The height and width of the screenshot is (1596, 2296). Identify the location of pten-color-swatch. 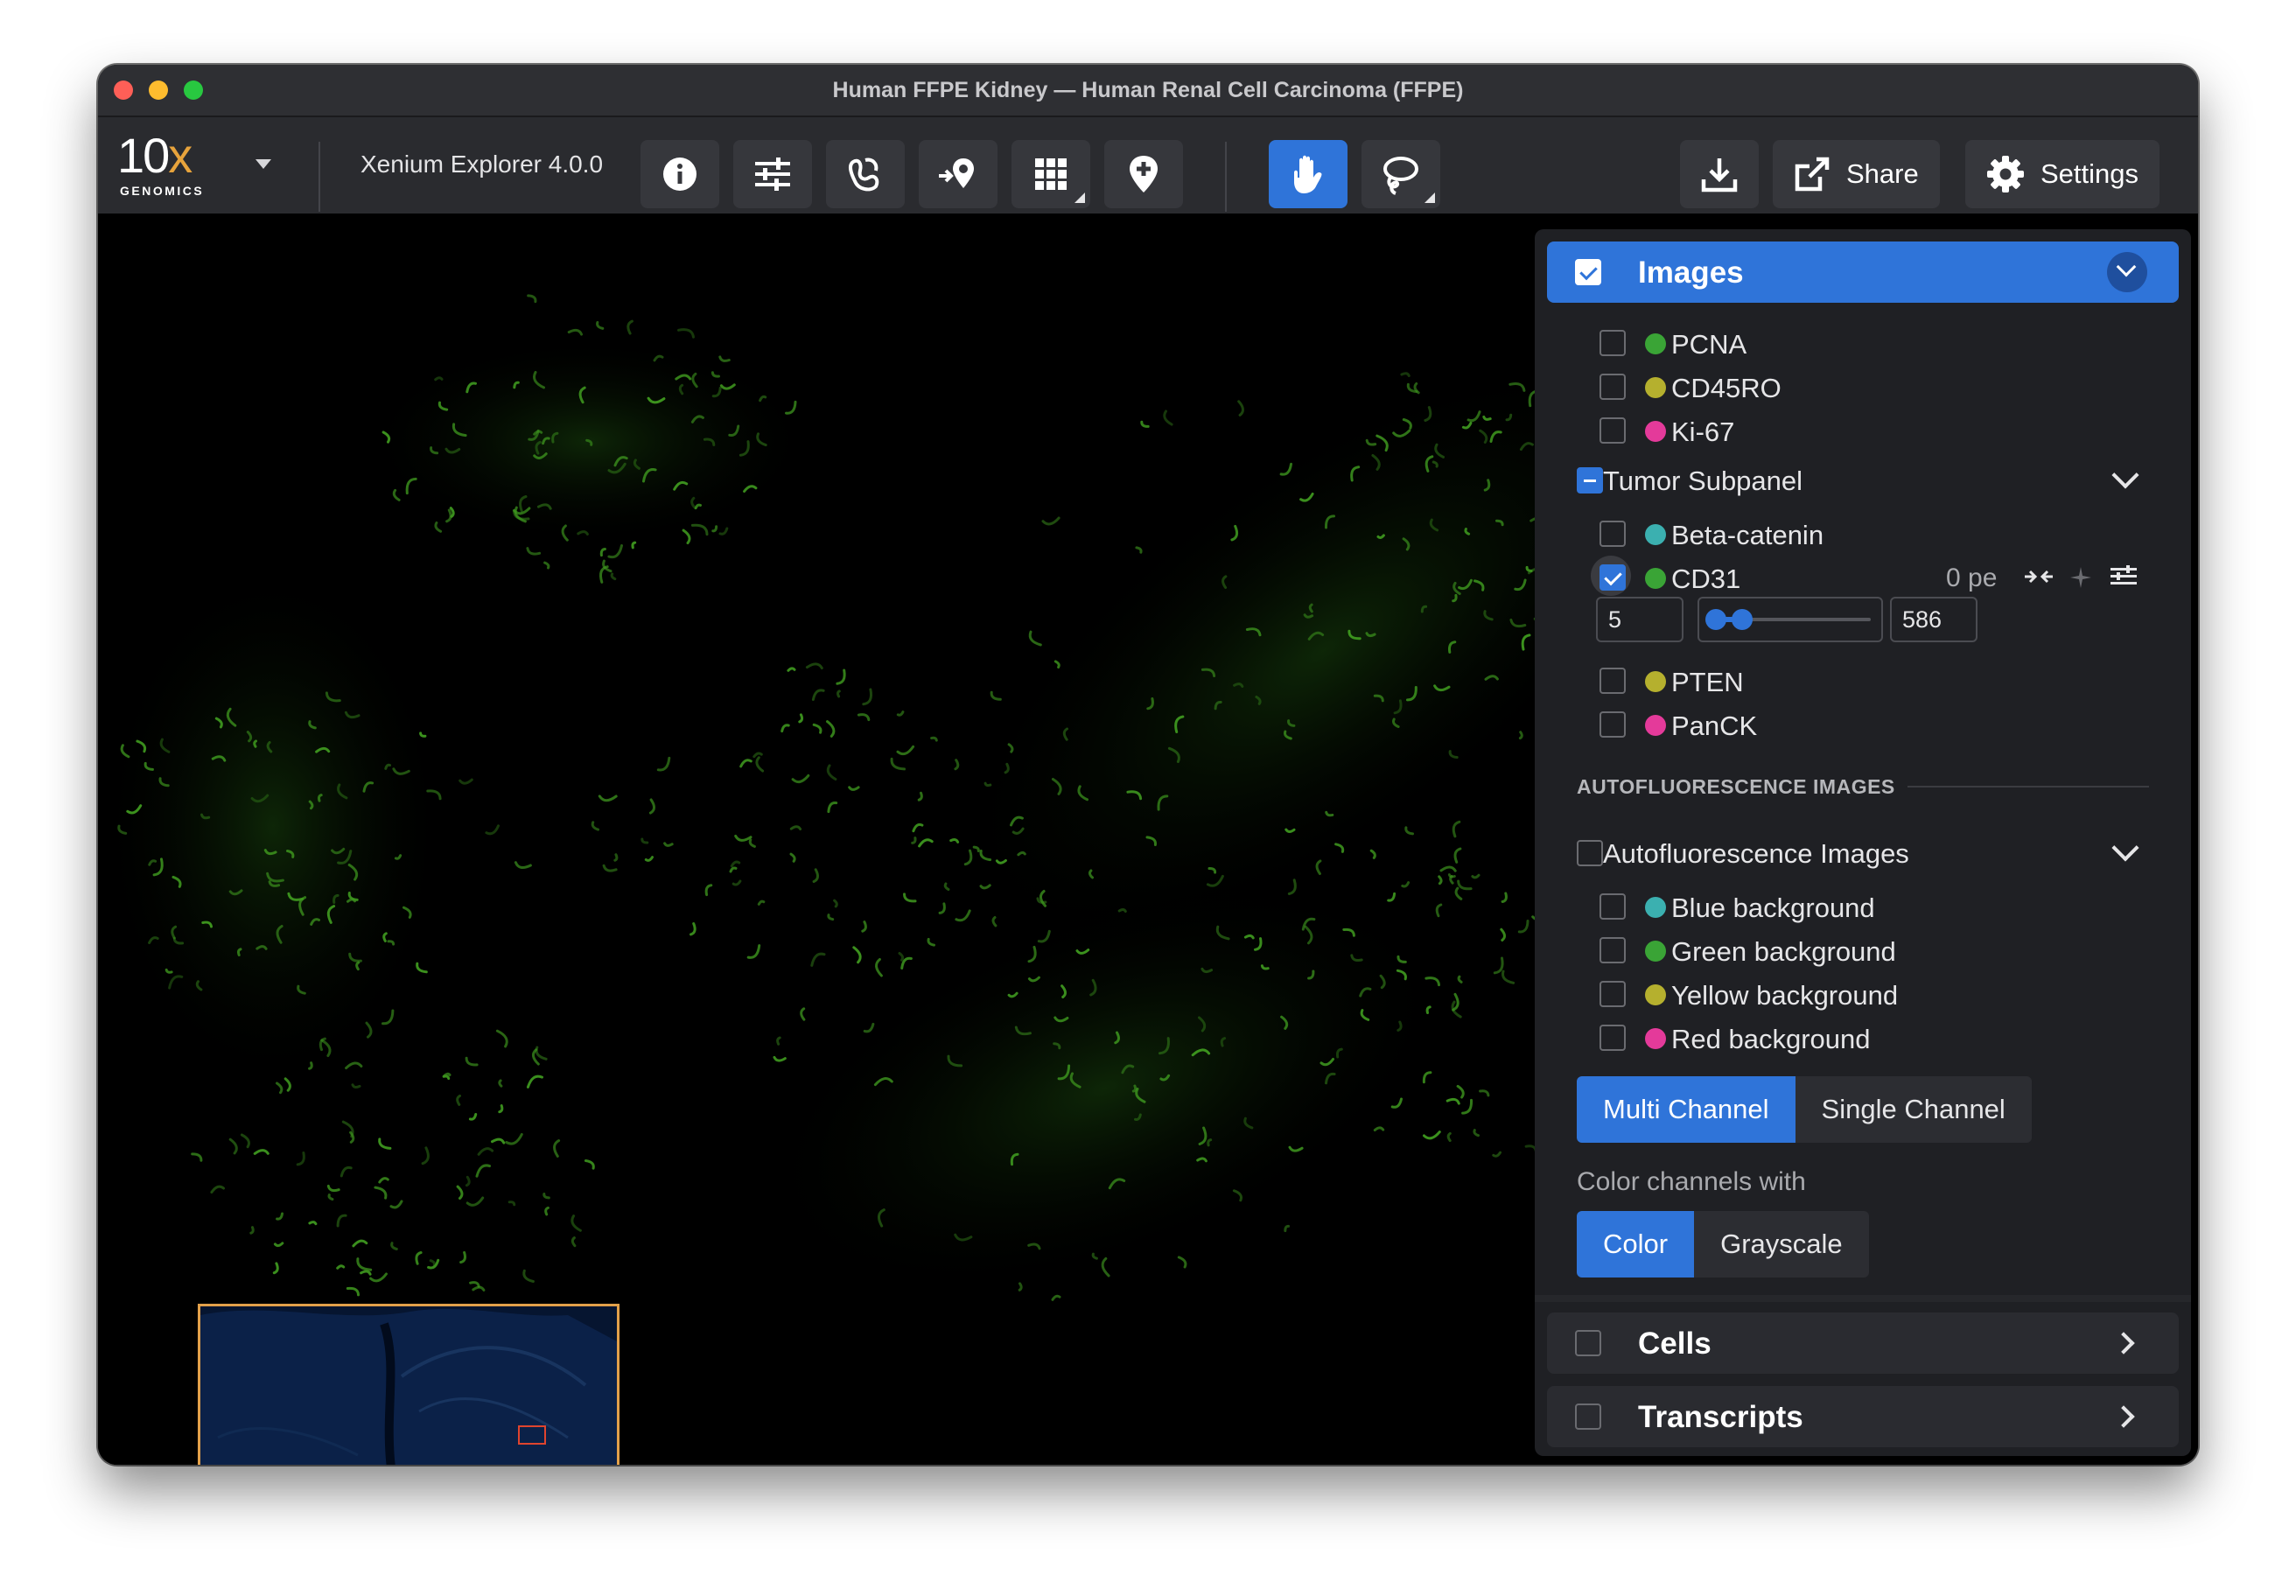
(1655, 681).